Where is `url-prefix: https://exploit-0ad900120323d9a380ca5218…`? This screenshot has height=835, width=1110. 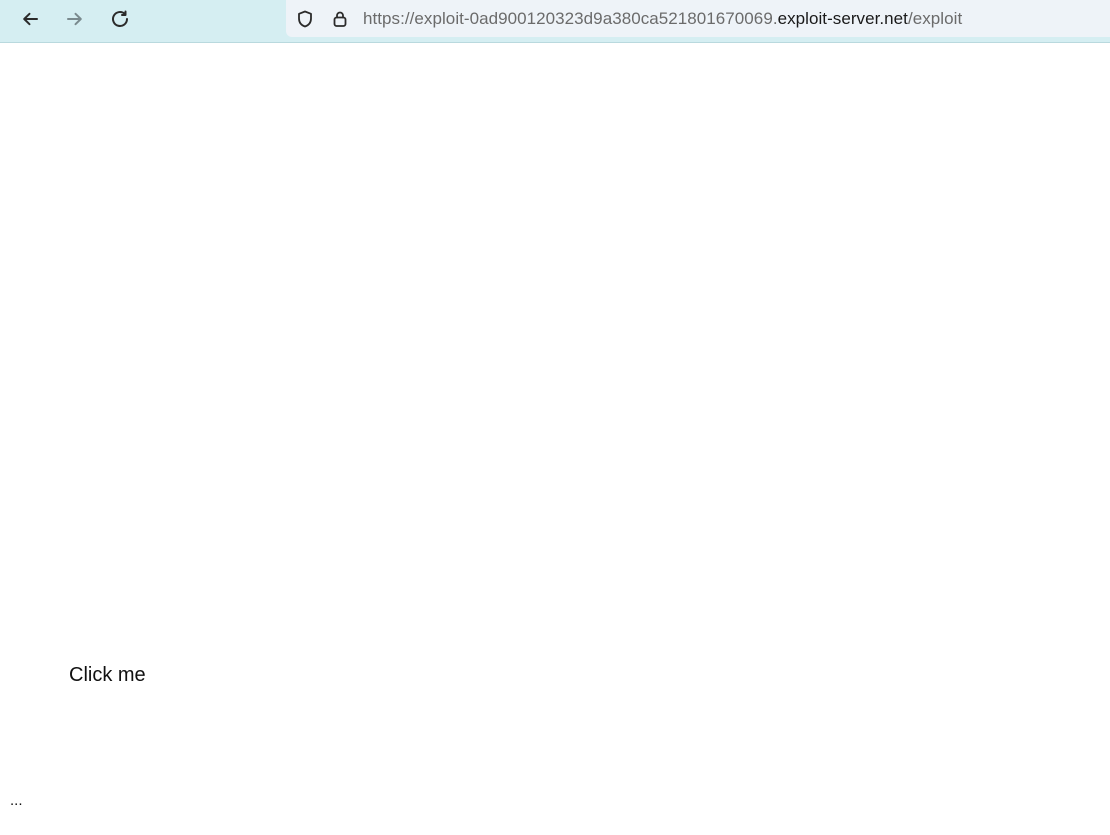
url-prefix: https://exploit-0ad900120323d9a380ca5218… is located at coordinates (570, 18).